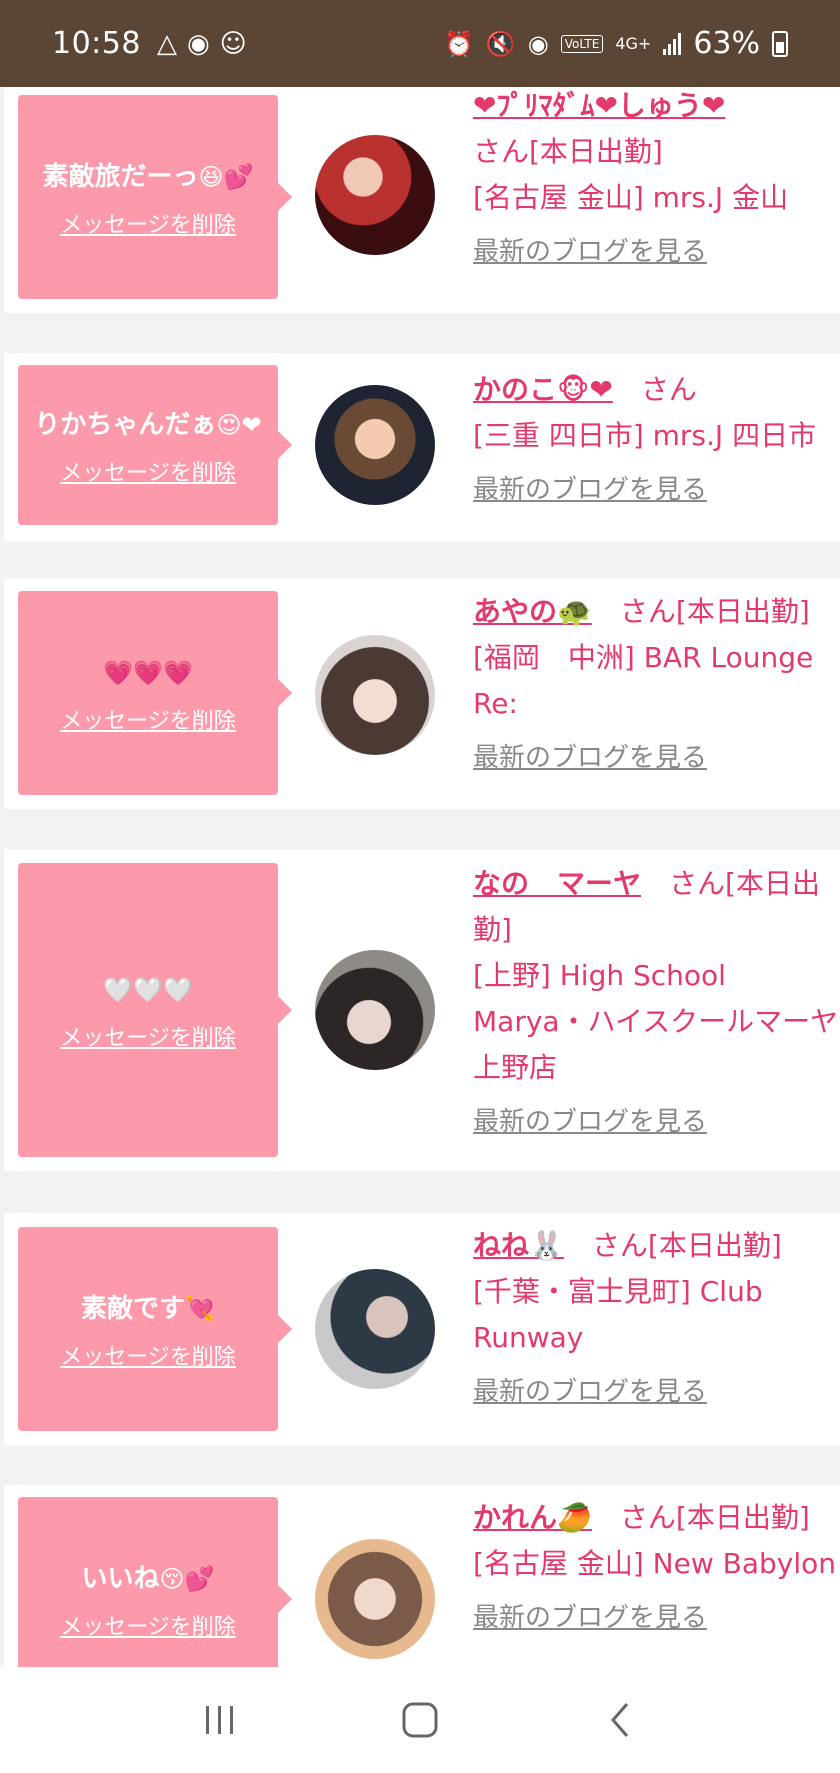  I want to click on system-nav-bar, so click(420, 1720).